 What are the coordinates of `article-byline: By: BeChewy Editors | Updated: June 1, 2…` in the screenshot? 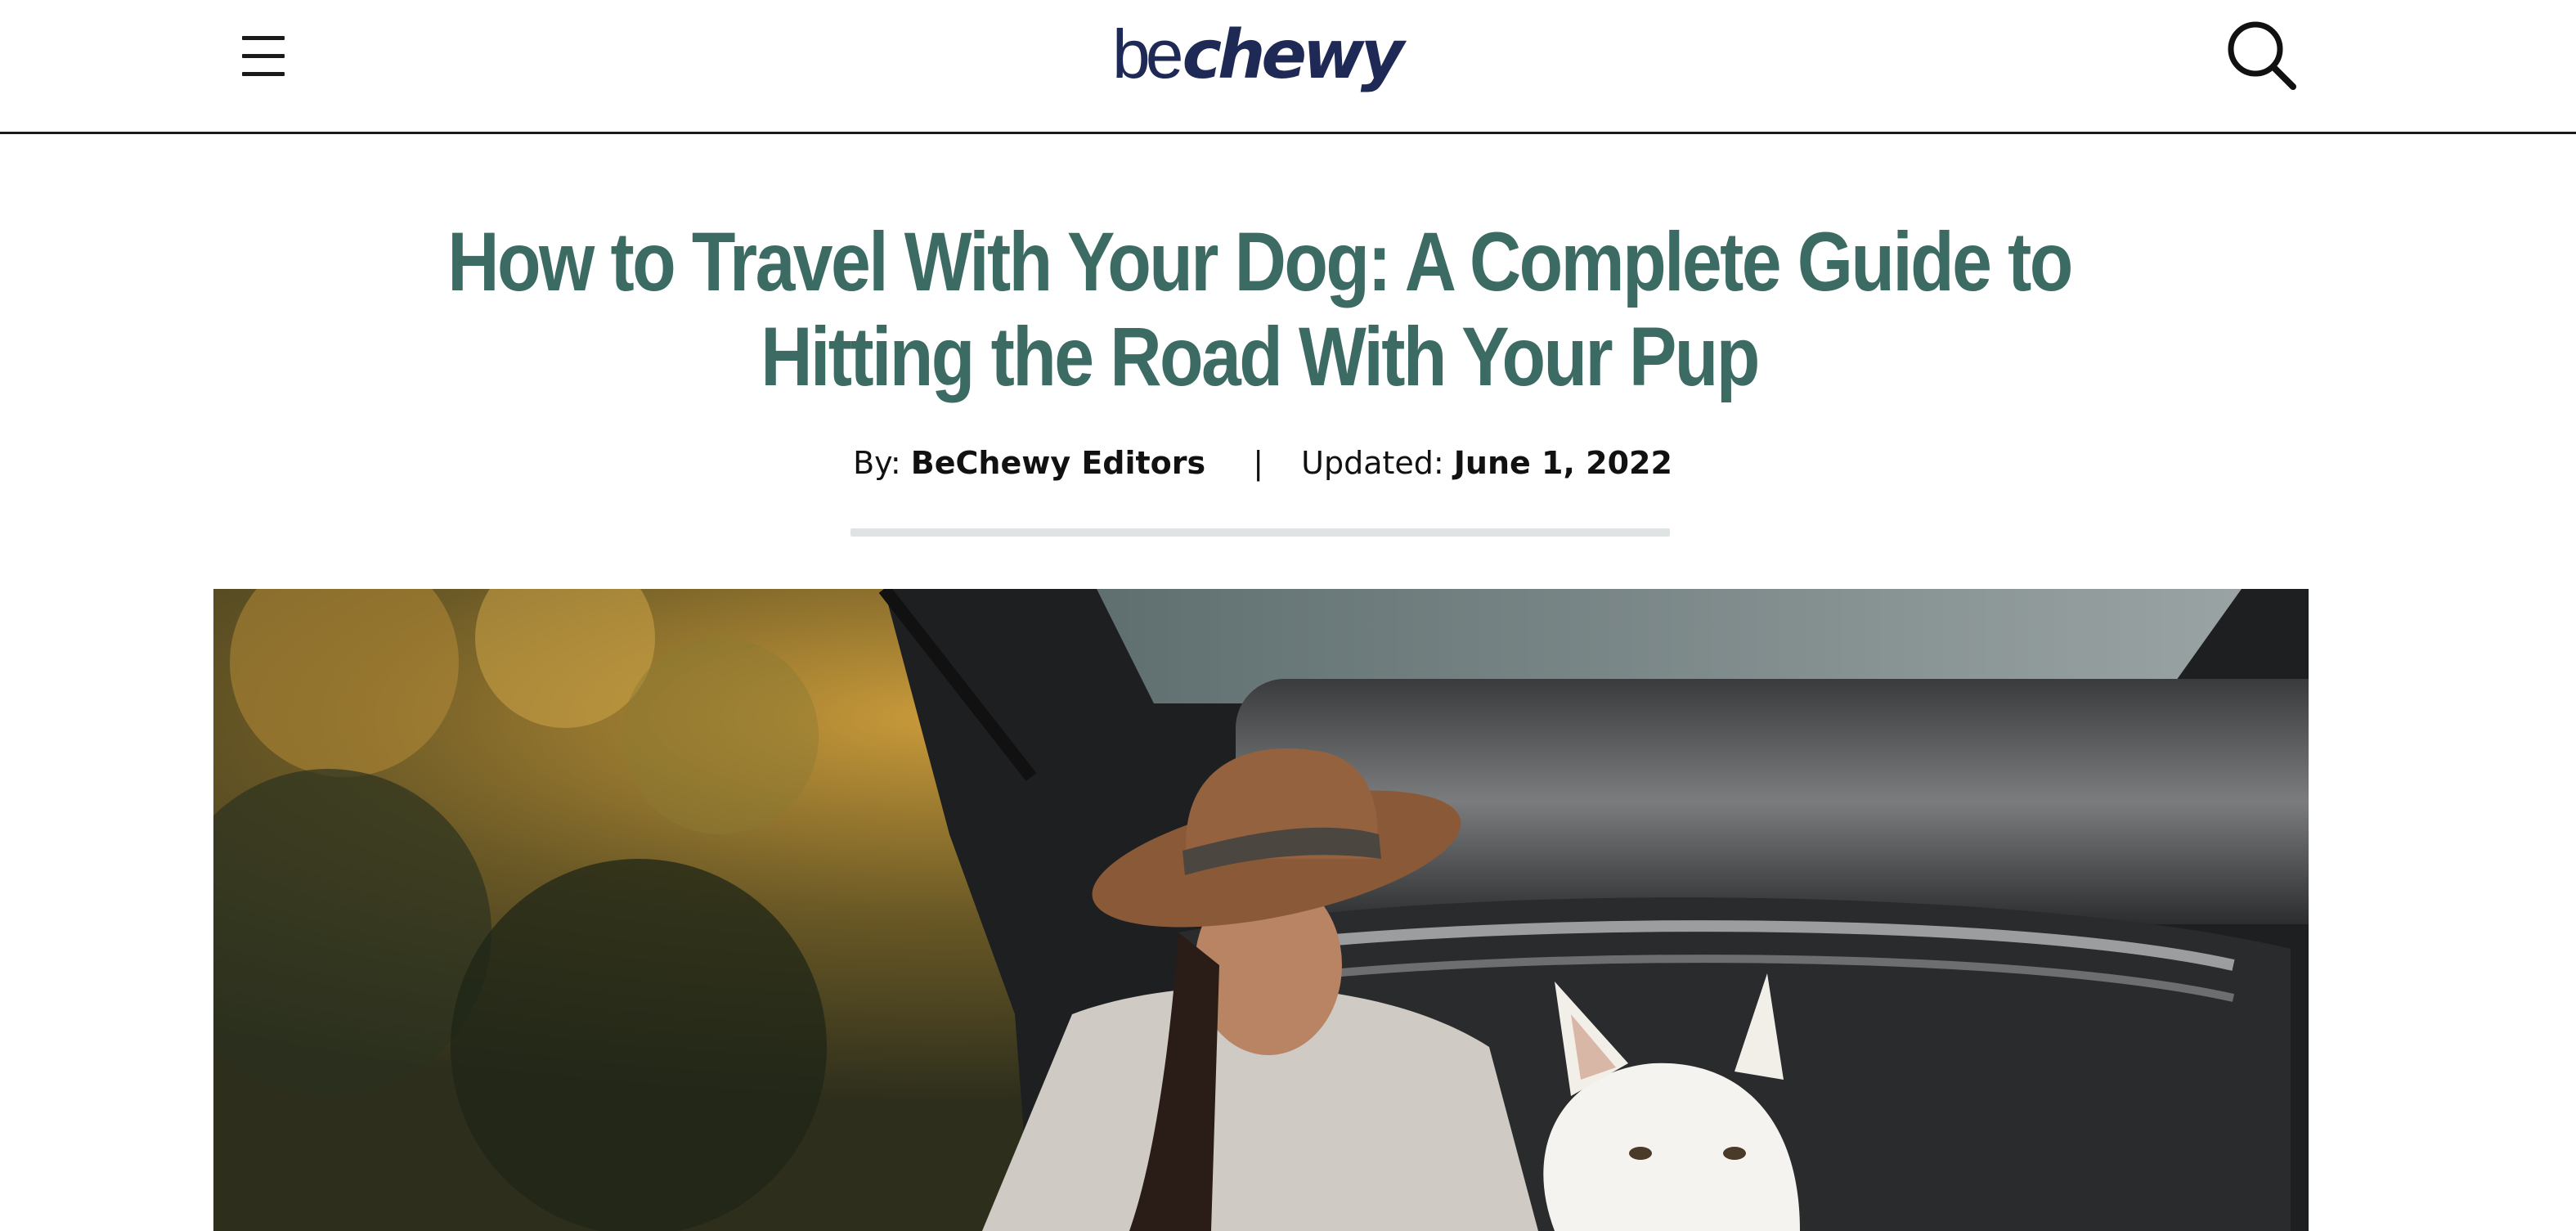 It's located at (1263, 463).